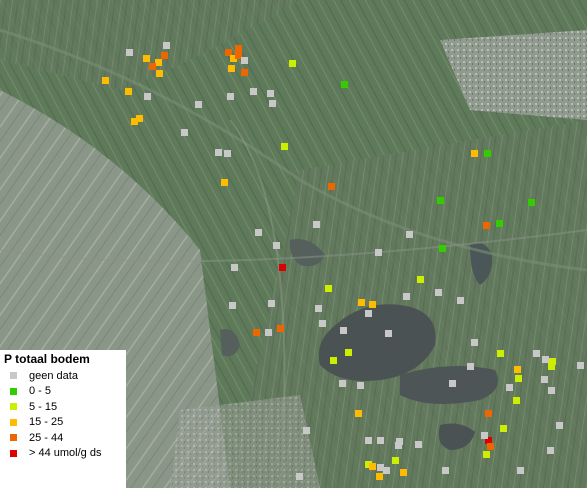 Image resolution: width=587 pixels, height=488 pixels. What do you see at coordinates (47, 359) in the screenshot?
I see `legend-title: P totaal bodem` at bounding box center [47, 359].